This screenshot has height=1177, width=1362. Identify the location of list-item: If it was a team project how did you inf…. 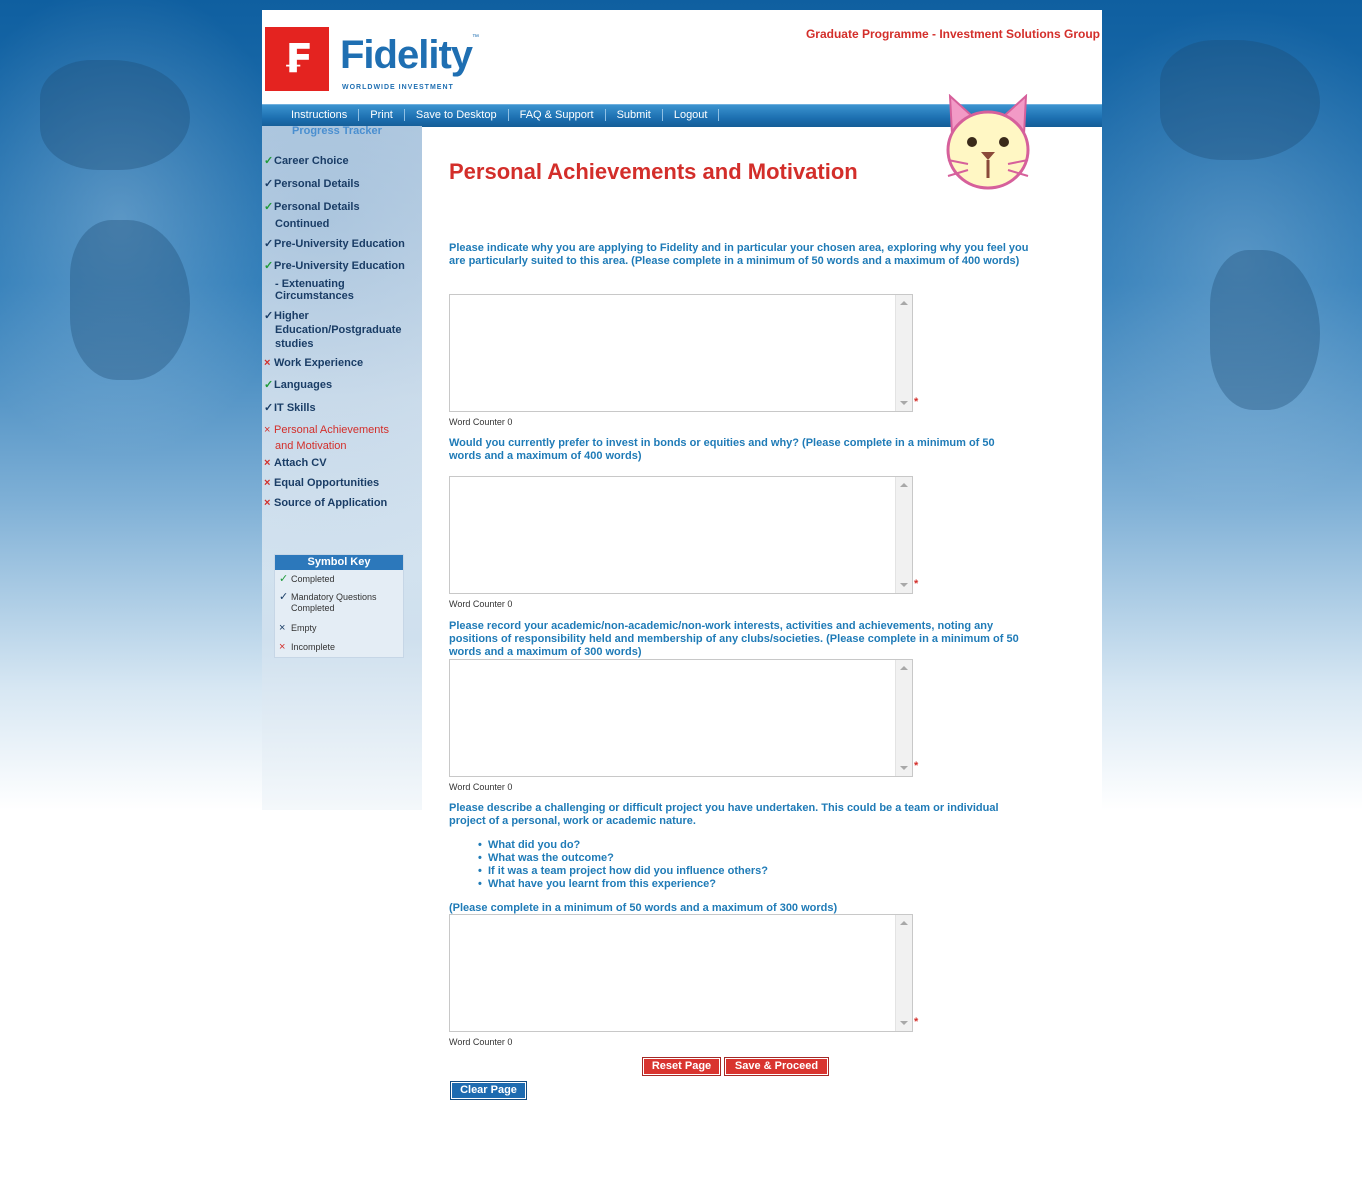
(623, 871).